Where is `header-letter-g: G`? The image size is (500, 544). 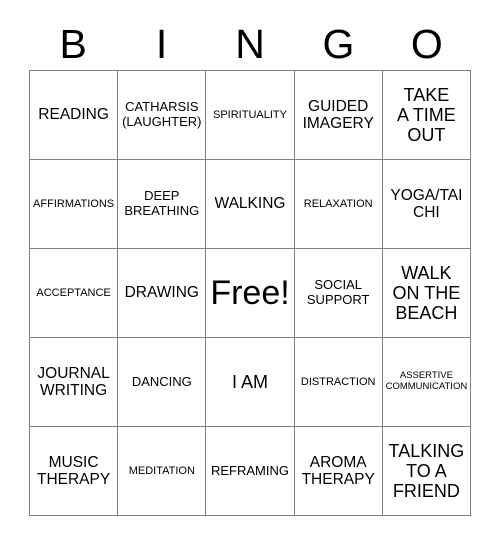 header-letter-g: G is located at coordinates (338, 43).